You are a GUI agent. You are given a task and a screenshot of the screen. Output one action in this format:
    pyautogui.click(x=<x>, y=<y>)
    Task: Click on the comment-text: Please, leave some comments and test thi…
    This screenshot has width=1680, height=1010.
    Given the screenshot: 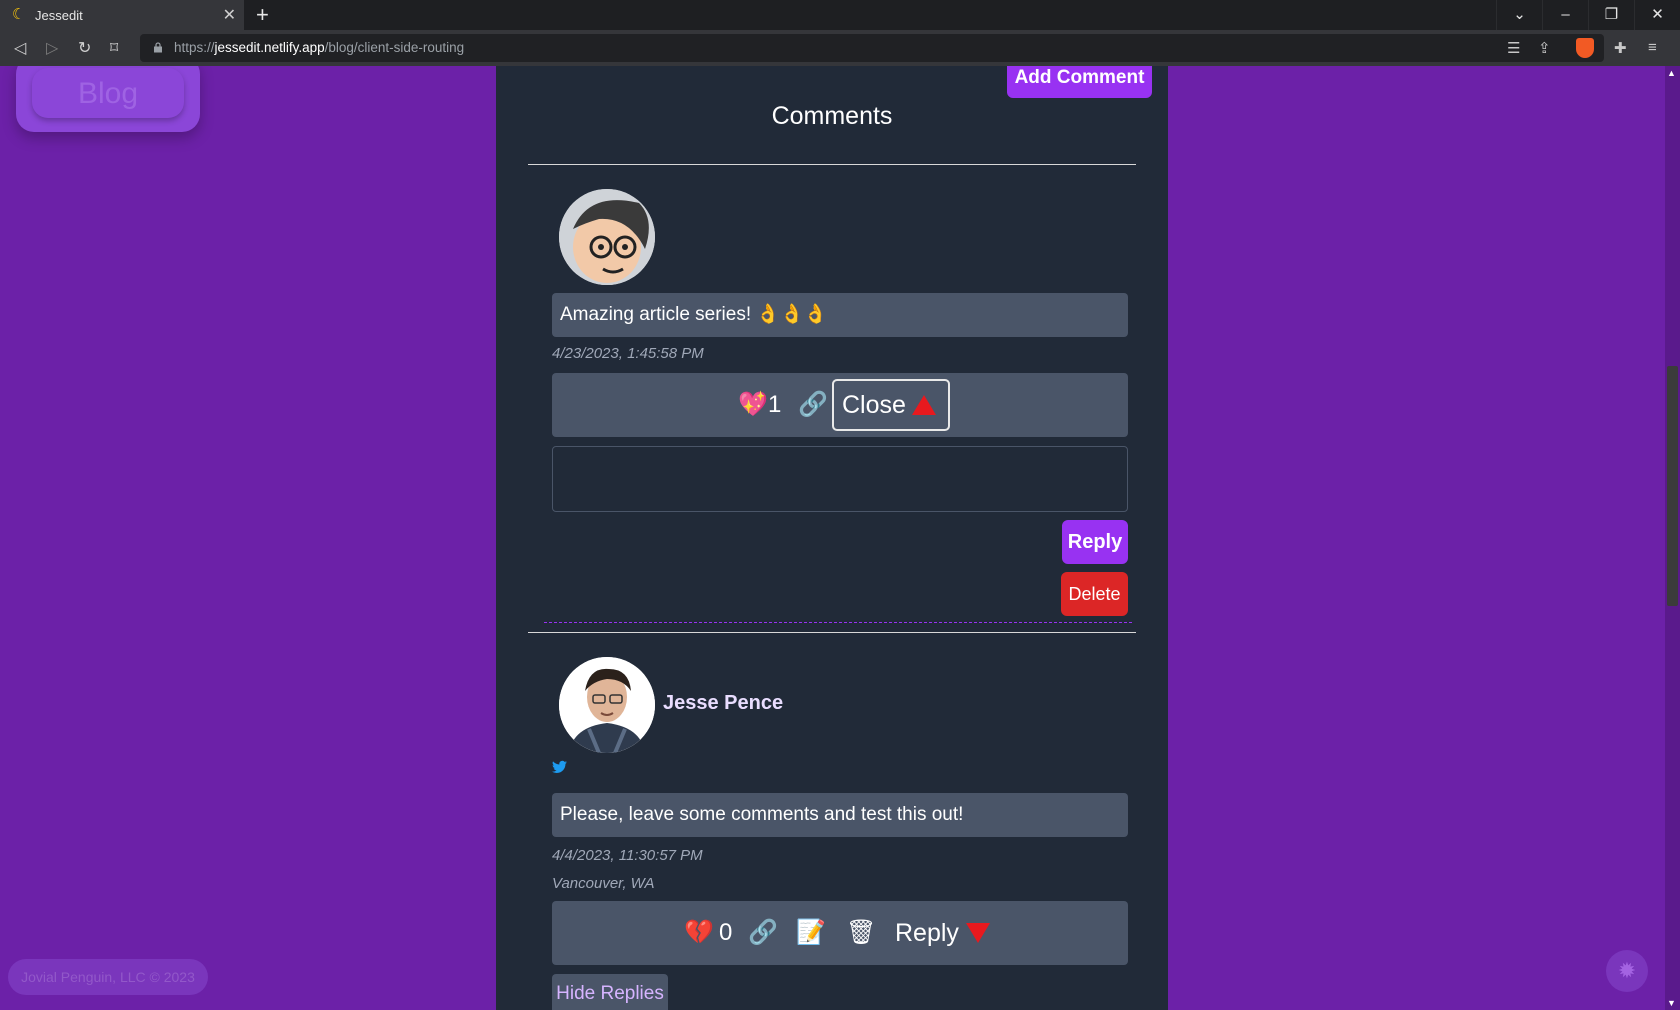 What is the action you would take?
    pyautogui.click(x=840, y=815)
    